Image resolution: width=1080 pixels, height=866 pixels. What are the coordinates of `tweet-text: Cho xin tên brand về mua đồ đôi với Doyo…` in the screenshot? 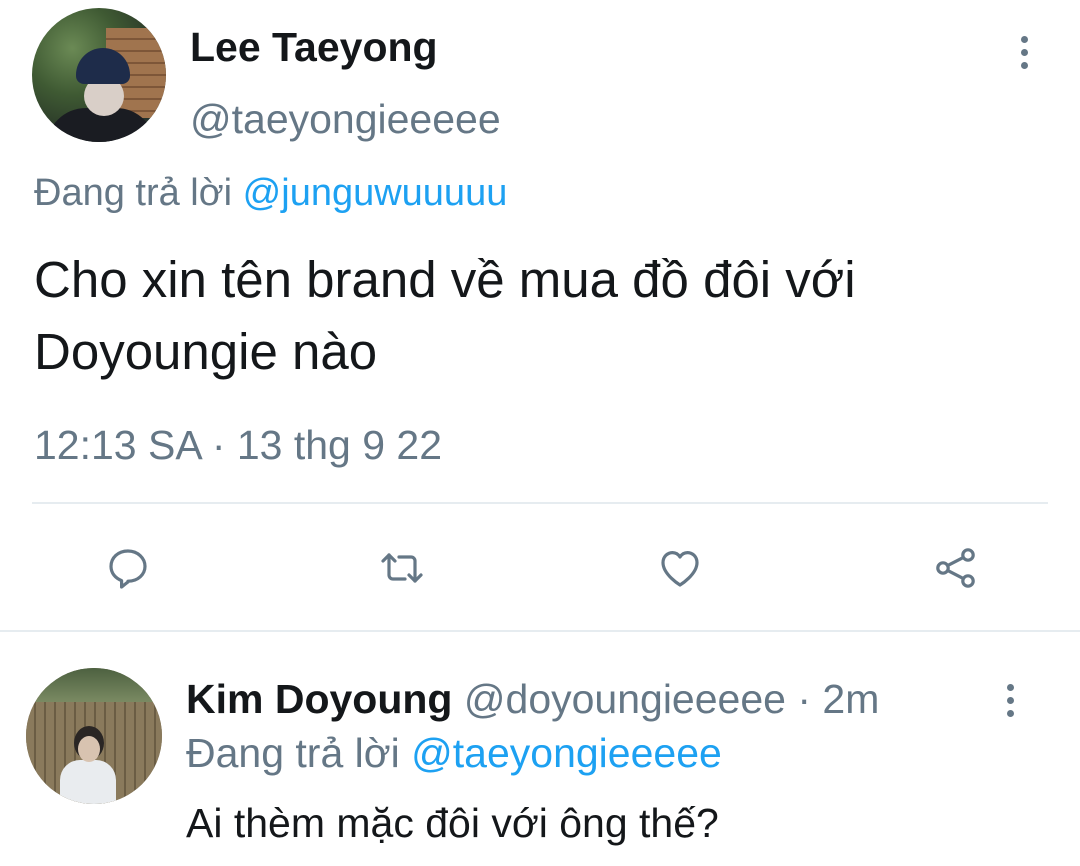 It's located at (445, 315).